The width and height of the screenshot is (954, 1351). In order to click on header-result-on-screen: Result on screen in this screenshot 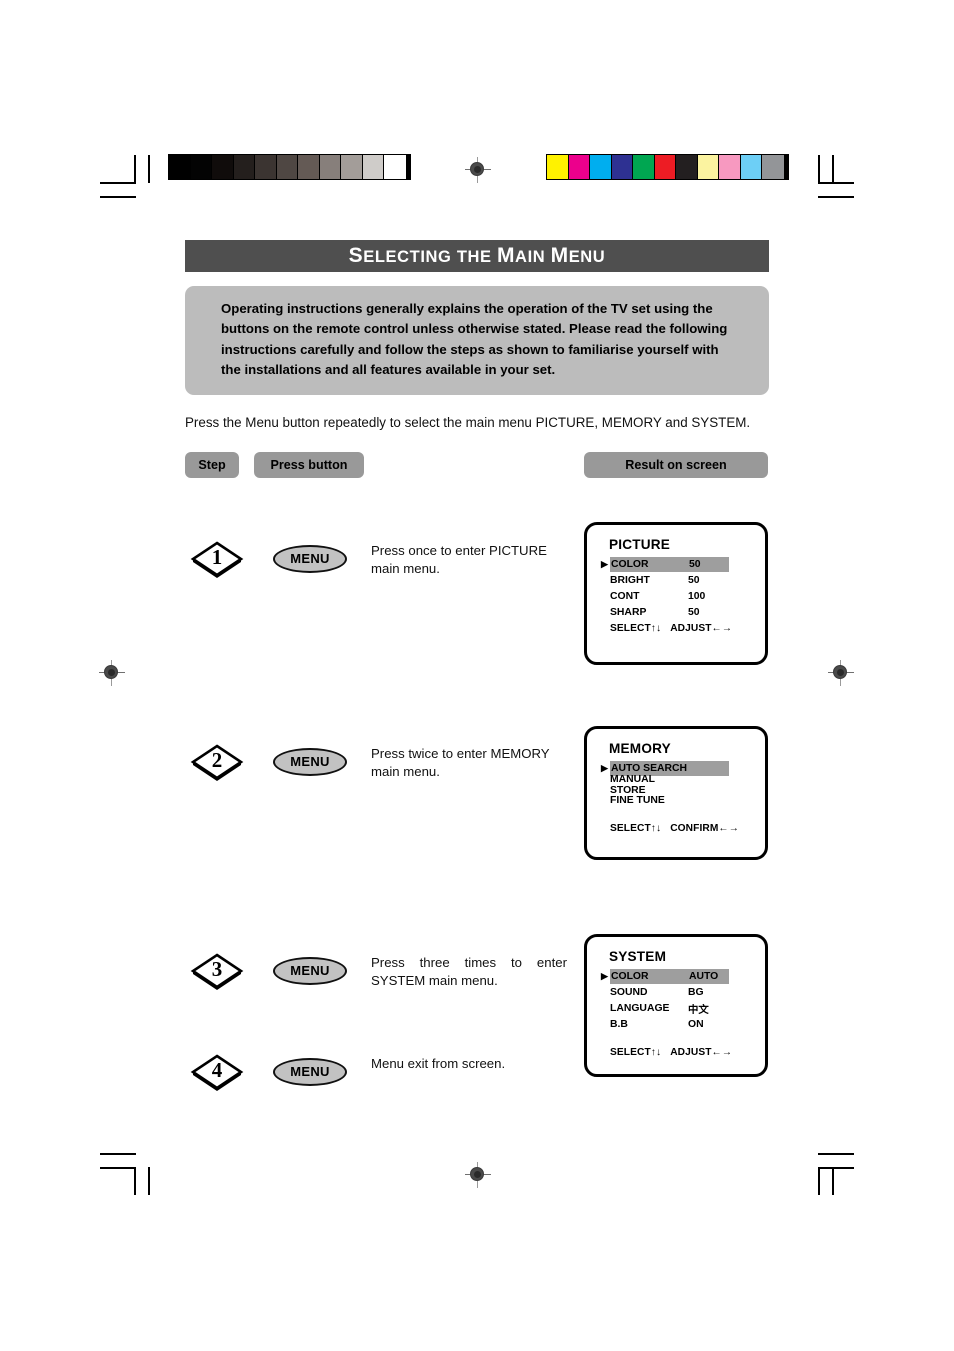, I will do `click(676, 464)`.